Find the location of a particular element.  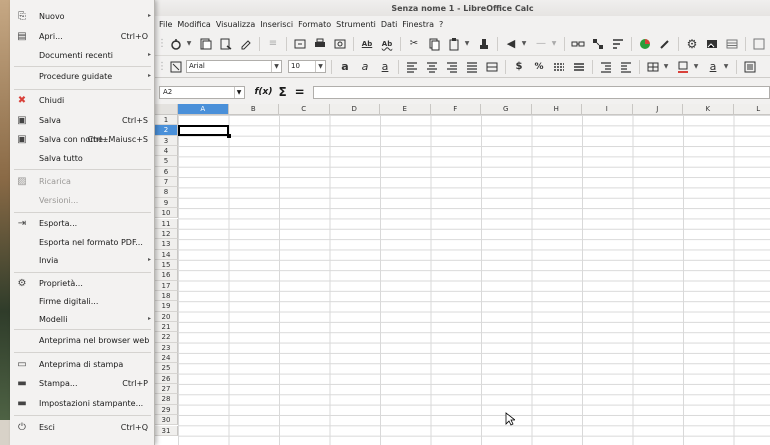

menu-visualizza: Visualizza is located at coordinates (235, 24).